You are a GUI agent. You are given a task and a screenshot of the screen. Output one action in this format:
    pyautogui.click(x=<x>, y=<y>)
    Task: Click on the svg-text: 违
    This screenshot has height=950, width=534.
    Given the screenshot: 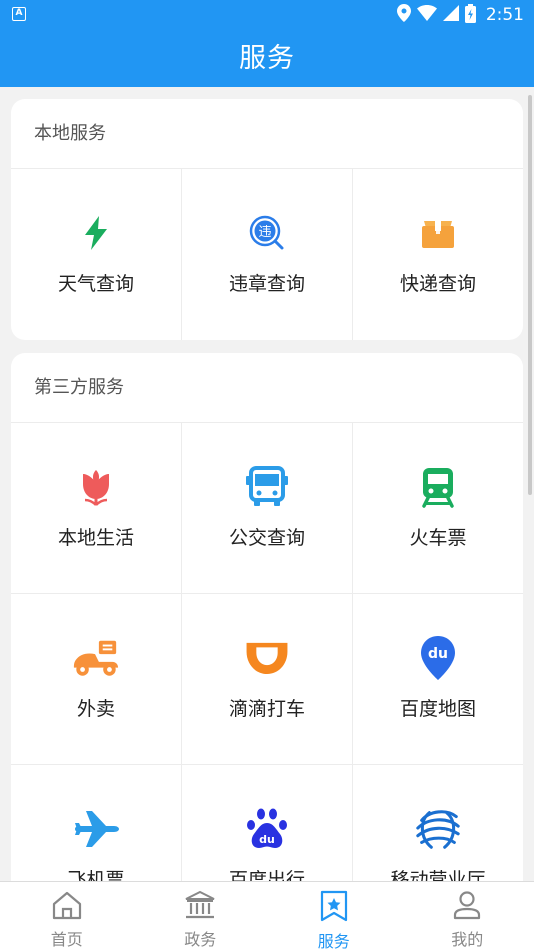 What is the action you would take?
    pyautogui.click(x=264, y=232)
    